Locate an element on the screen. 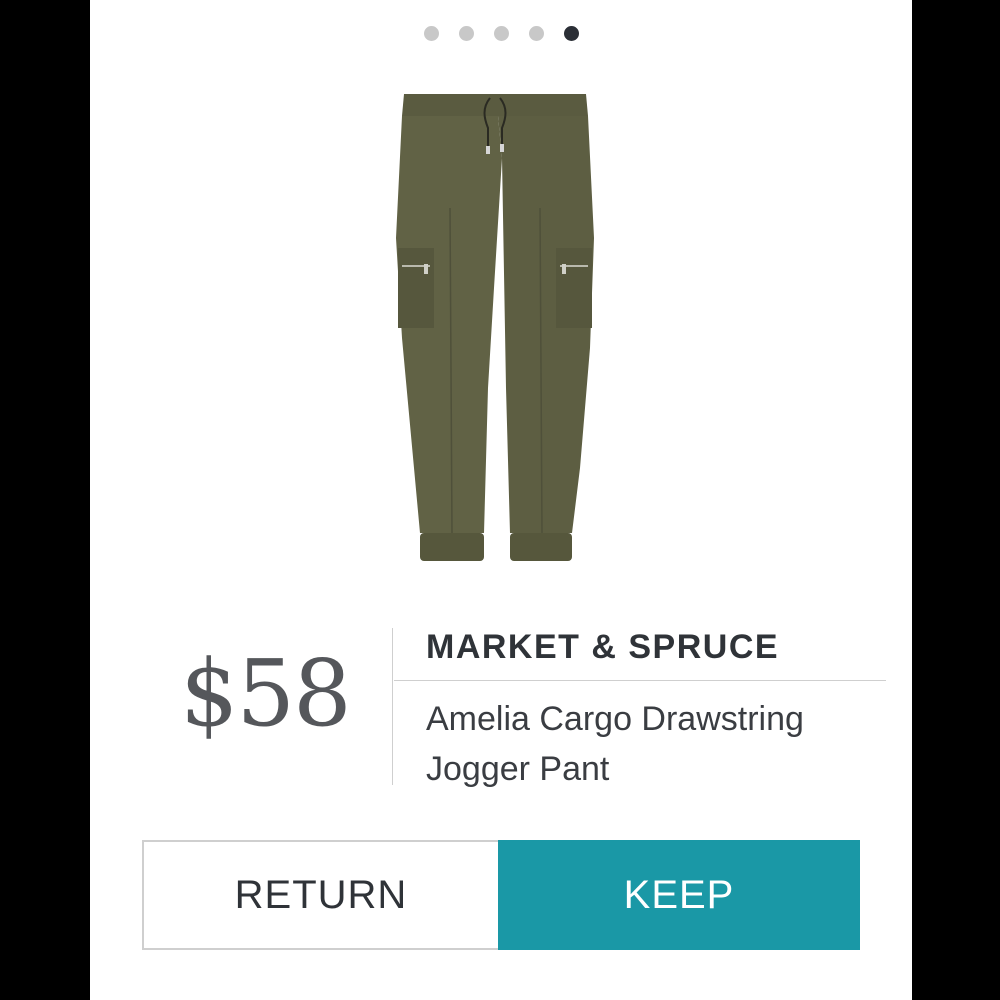 The width and height of the screenshot is (1000, 1000). carousel-indicator is located at coordinates (501, 33).